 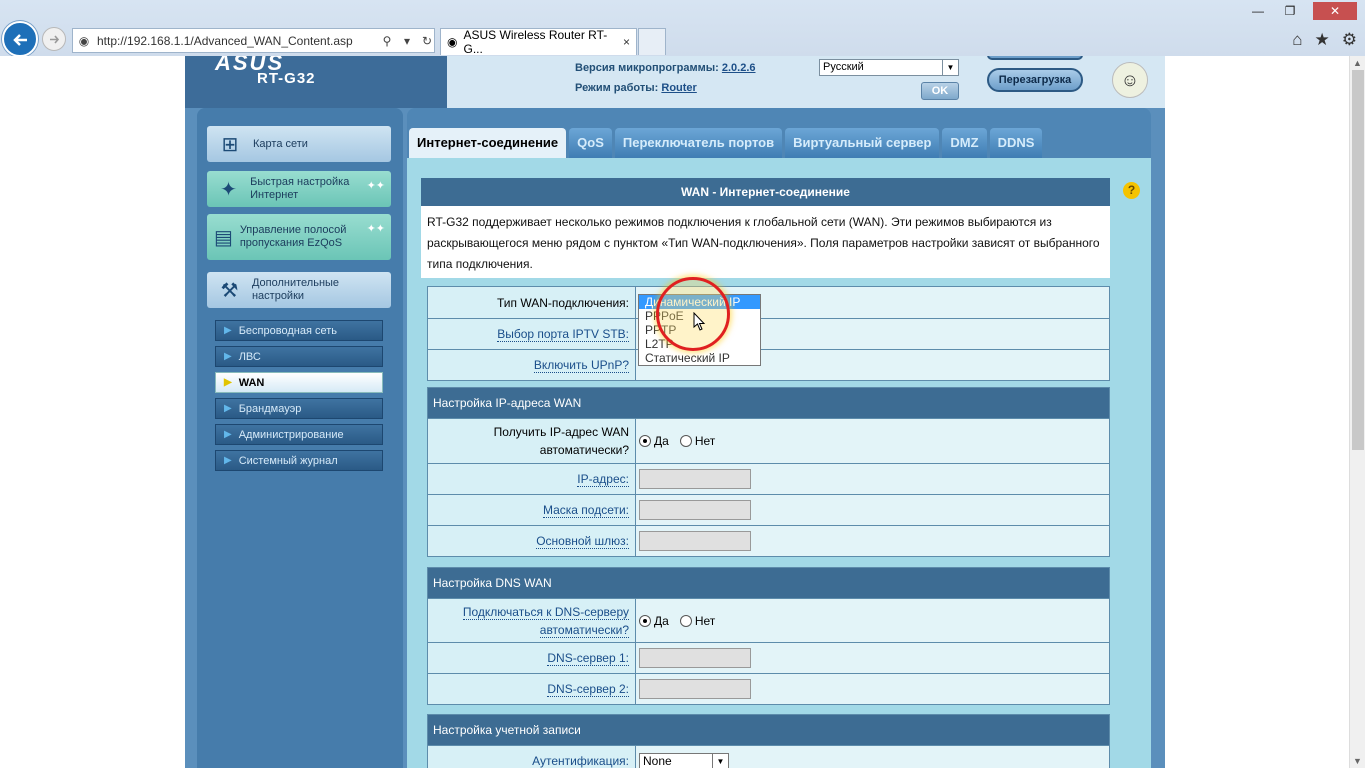 I want to click on sidebar-item-administration: ▶ Администрирование, so click(x=299, y=434).